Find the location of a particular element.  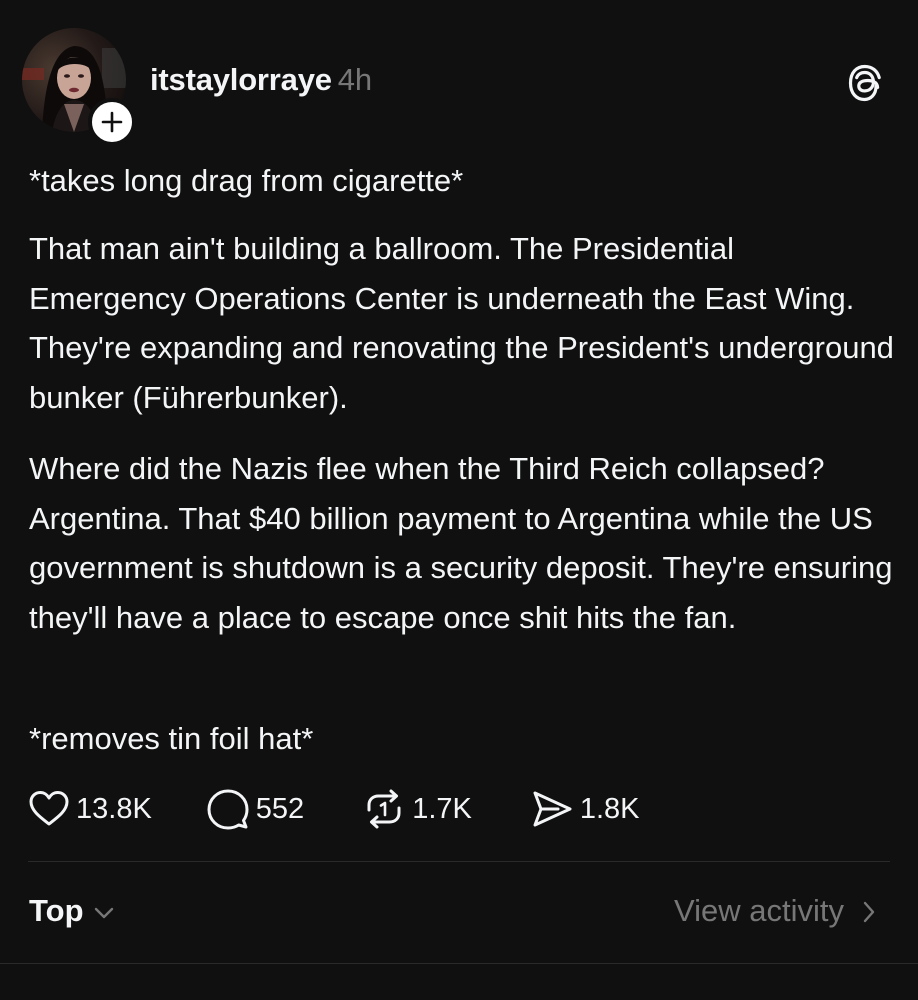

view-activity-link: View activity is located at coordinates (775, 911).